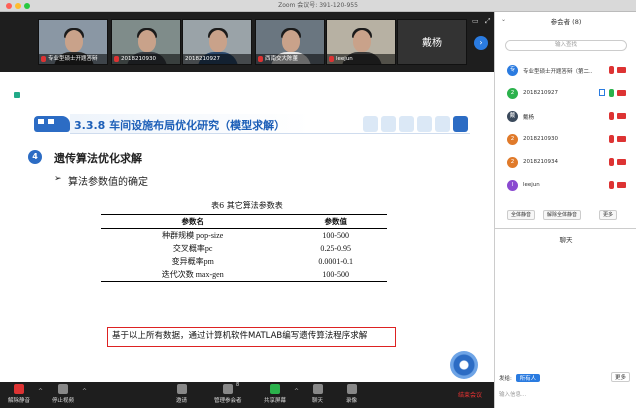 This screenshot has width=636, height=408. What do you see at coordinates (228, 401) in the screenshot?
I see `manage-label: 管理参会者` at bounding box center [228, 401].